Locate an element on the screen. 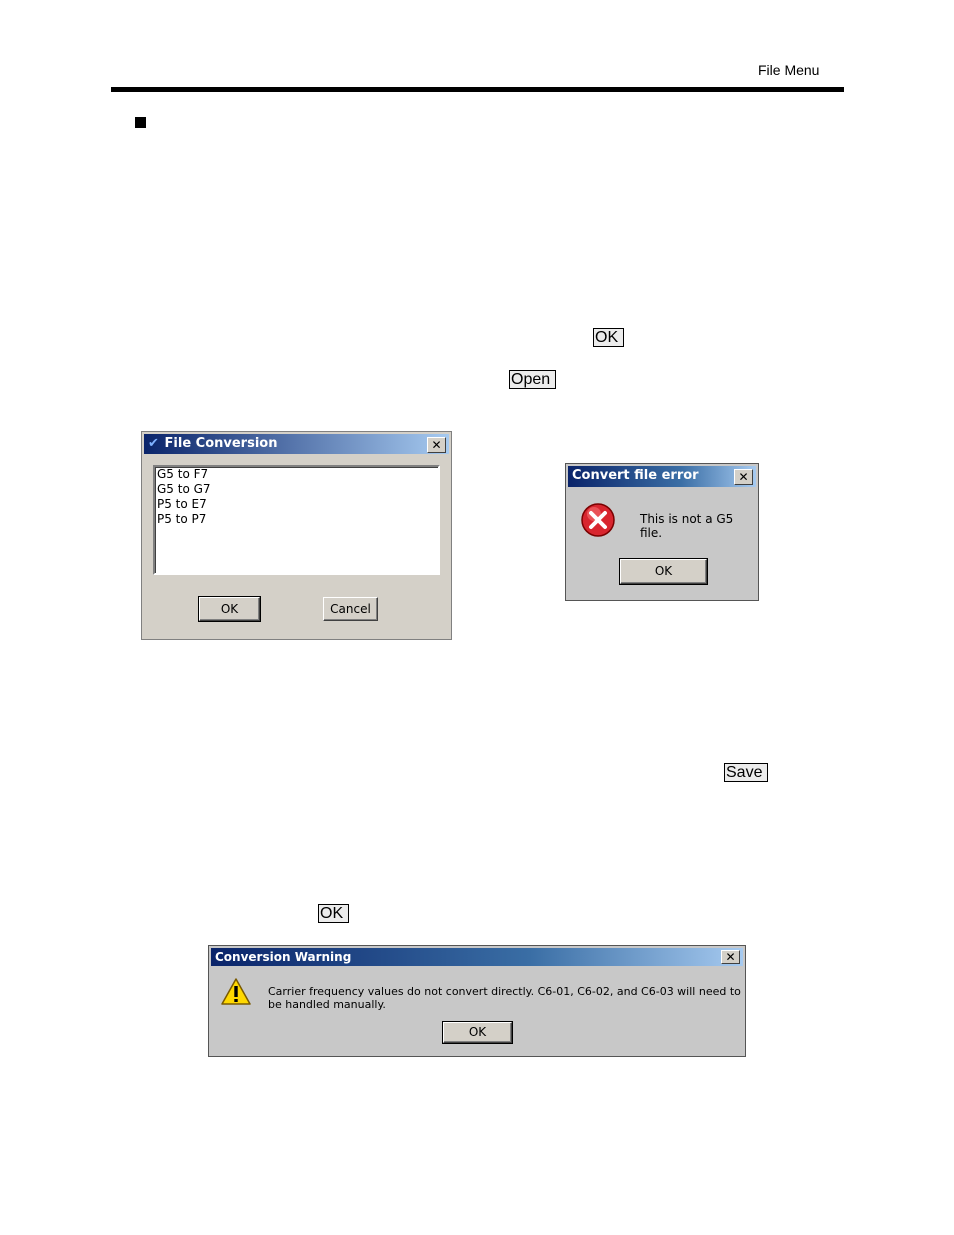 The height and width of the screenshot is (1235, 954). ok-key-label-2: OK is located at coordinates (334, 913).